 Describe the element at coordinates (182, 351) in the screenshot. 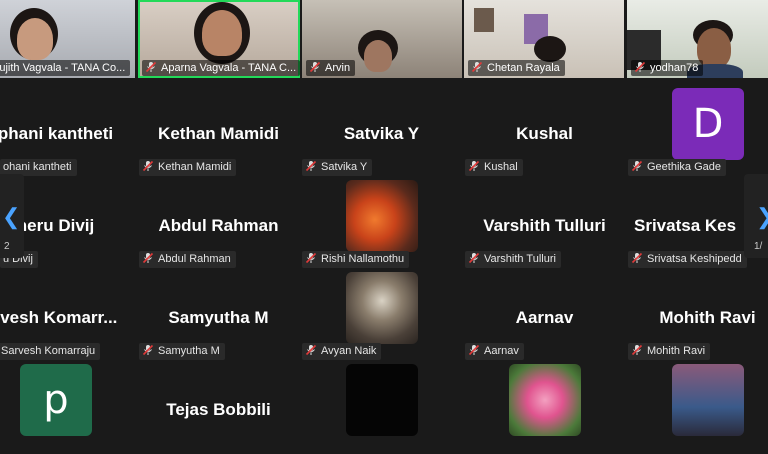

I see `participant-label: Samyutha M` at that location.